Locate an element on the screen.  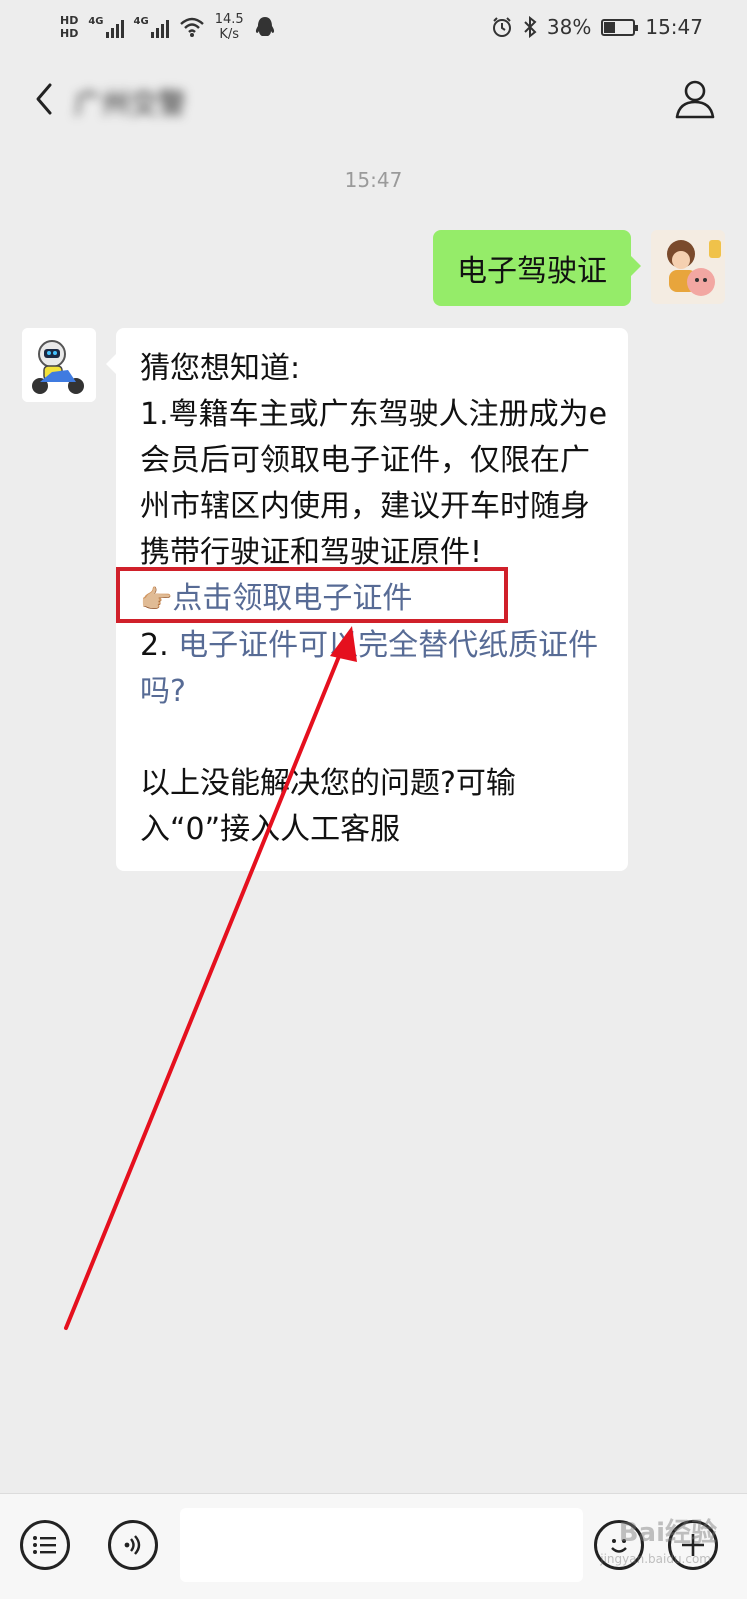
speed-unit: K/s is located at coordinates (229, 34).